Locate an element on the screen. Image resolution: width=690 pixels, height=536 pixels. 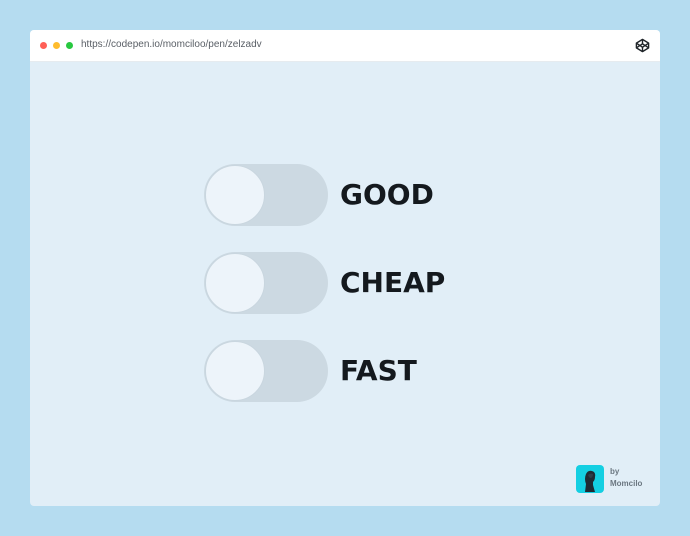
maximize-window-dot is located at coordinates (69, 45).